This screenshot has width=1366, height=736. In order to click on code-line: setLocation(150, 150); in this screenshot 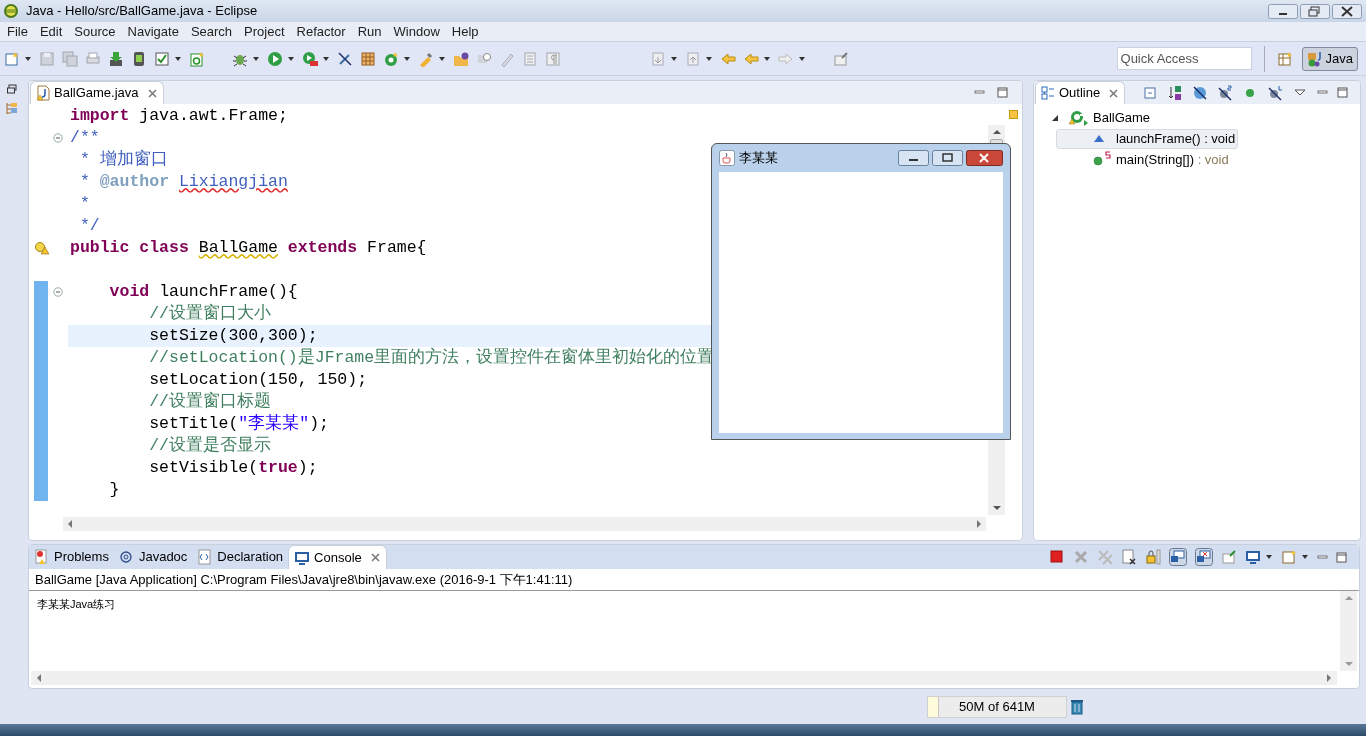, I will do `click(258, 380)`.